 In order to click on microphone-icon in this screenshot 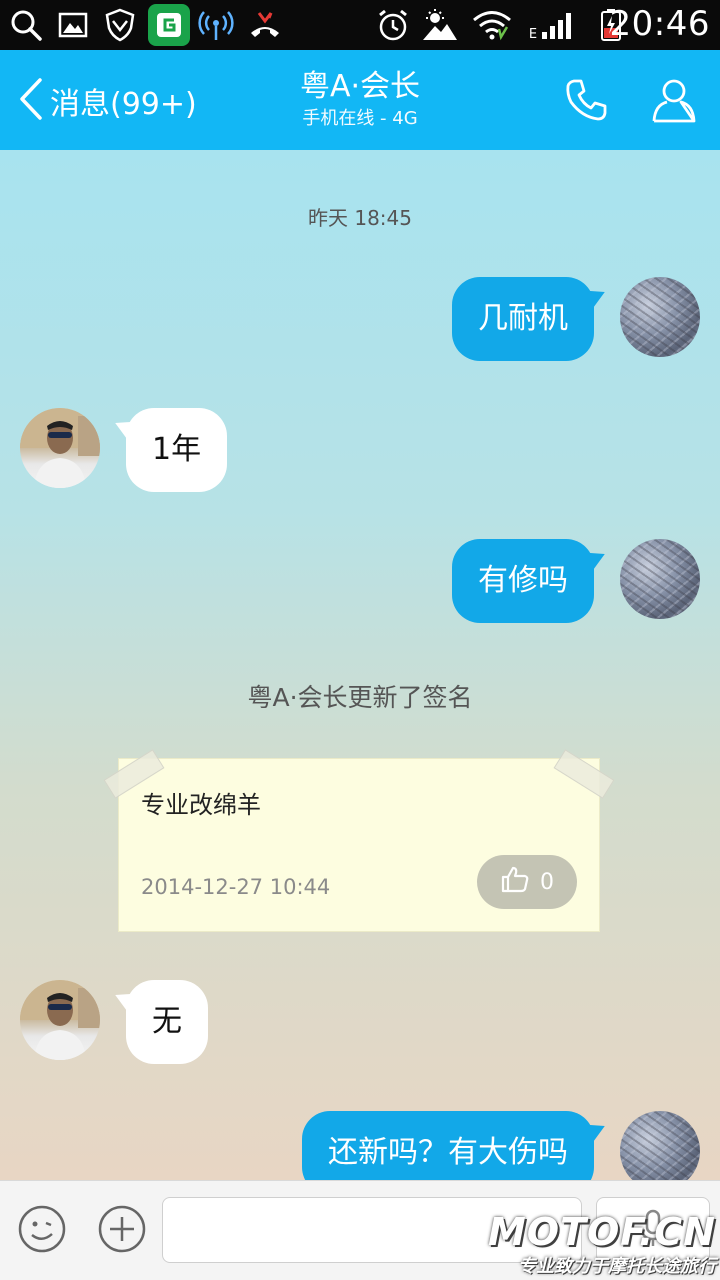, I will do `click(653, 1230)`.